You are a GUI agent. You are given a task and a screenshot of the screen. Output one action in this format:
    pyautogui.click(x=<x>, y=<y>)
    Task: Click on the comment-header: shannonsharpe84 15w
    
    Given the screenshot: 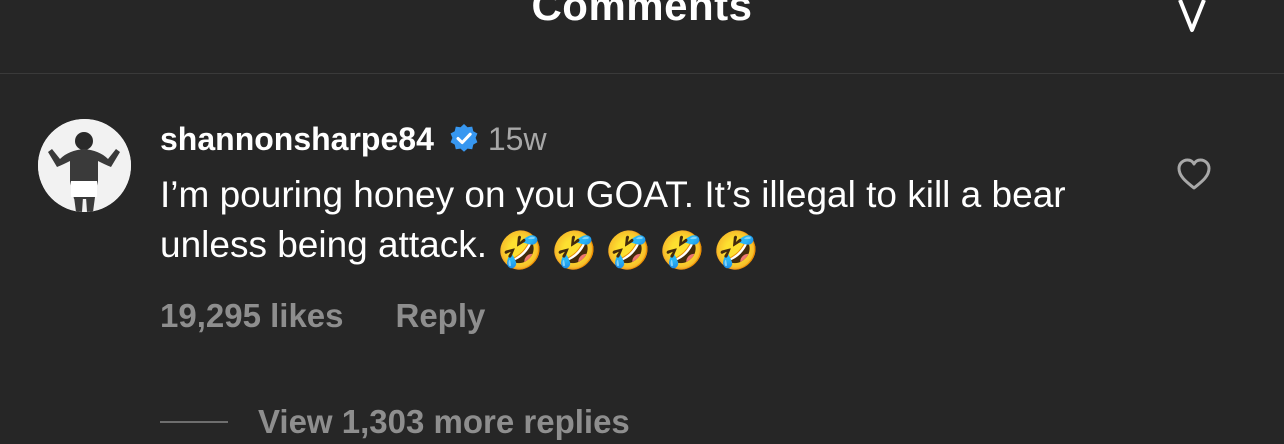 What is the action you would take?
    pyautogui.click(x=353, y=139)
    